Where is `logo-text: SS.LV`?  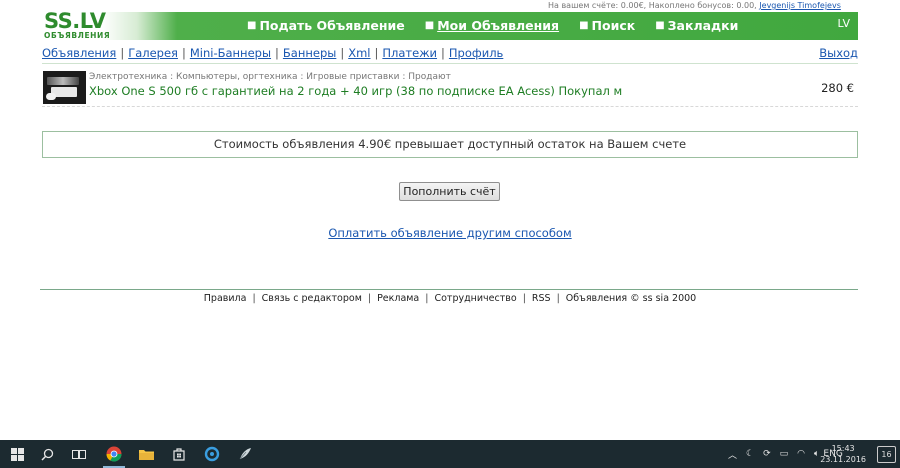
logo-text: SS.LV is located at coordinates (75, 21).